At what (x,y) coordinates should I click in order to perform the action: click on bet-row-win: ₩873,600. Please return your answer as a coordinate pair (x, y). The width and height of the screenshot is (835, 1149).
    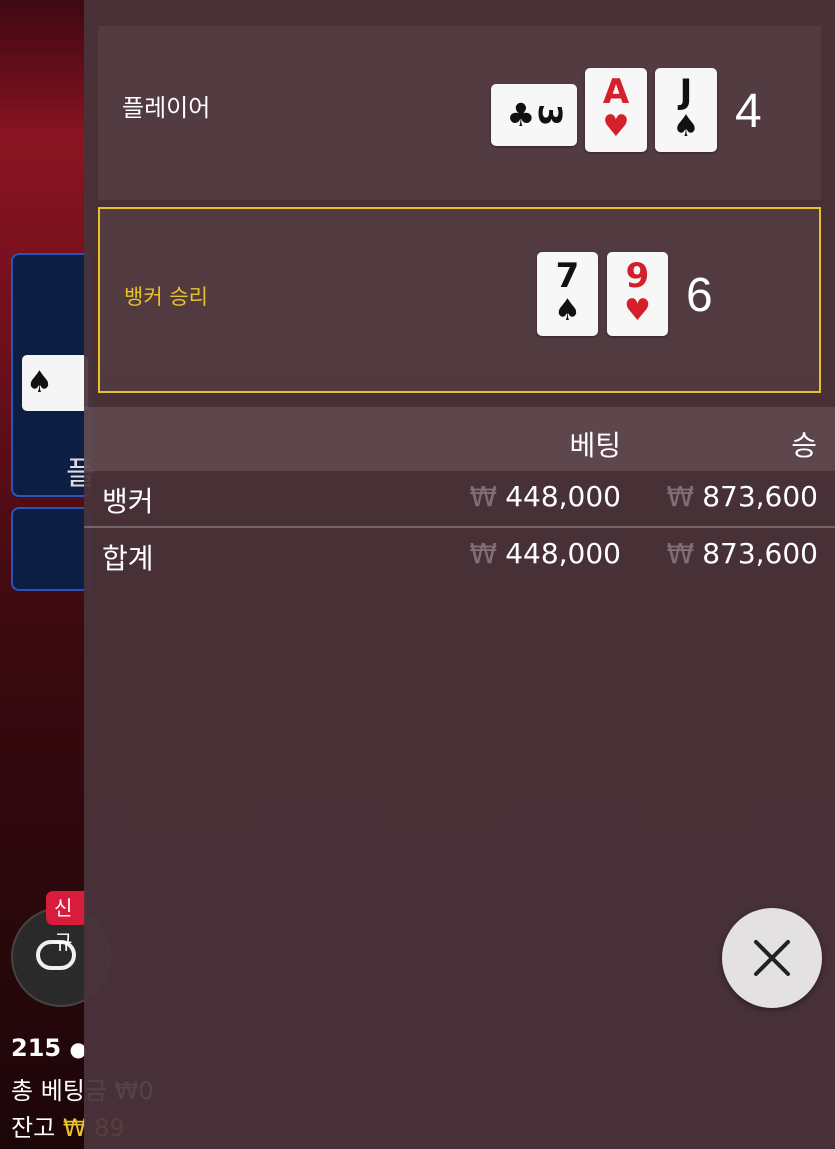
    Looking at the image, I should click on (742, 496).